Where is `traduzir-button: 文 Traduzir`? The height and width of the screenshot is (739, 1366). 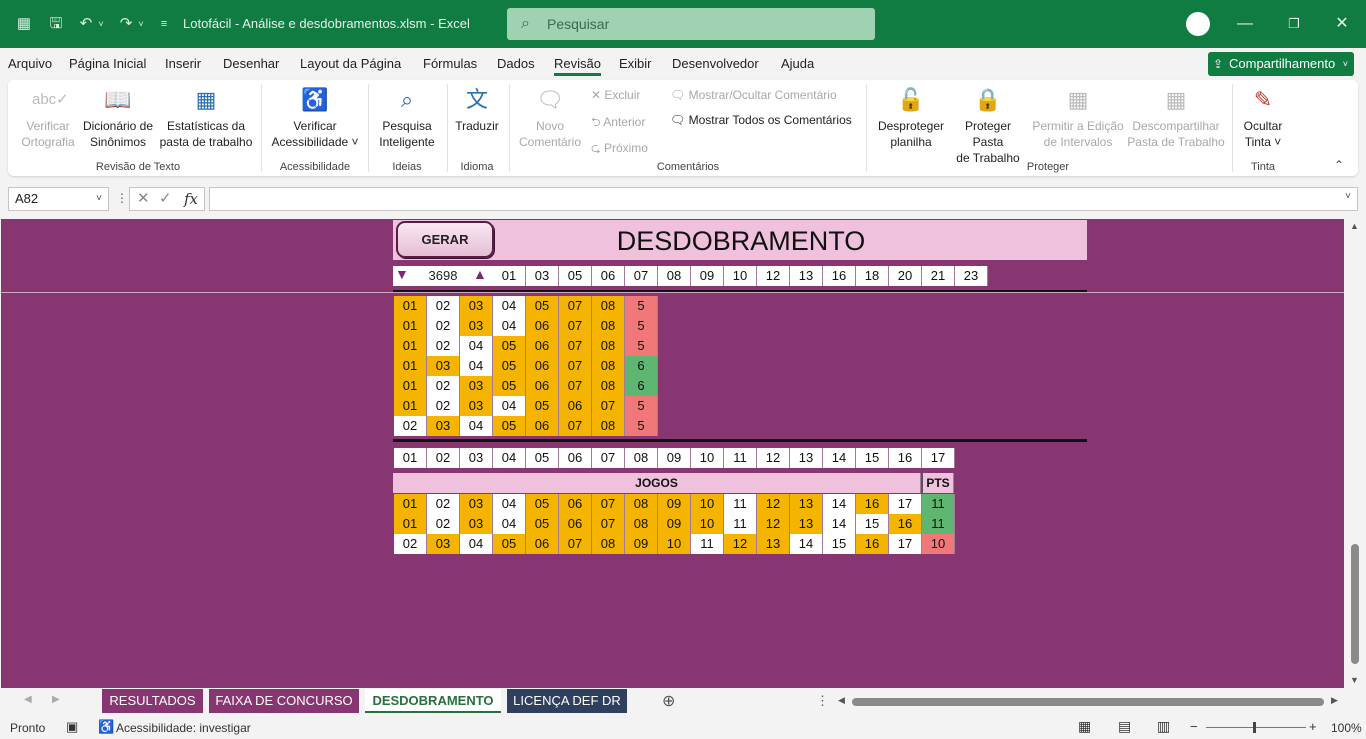 traduzir-button: 文 Traduzir is located at coordinates (477, 110).